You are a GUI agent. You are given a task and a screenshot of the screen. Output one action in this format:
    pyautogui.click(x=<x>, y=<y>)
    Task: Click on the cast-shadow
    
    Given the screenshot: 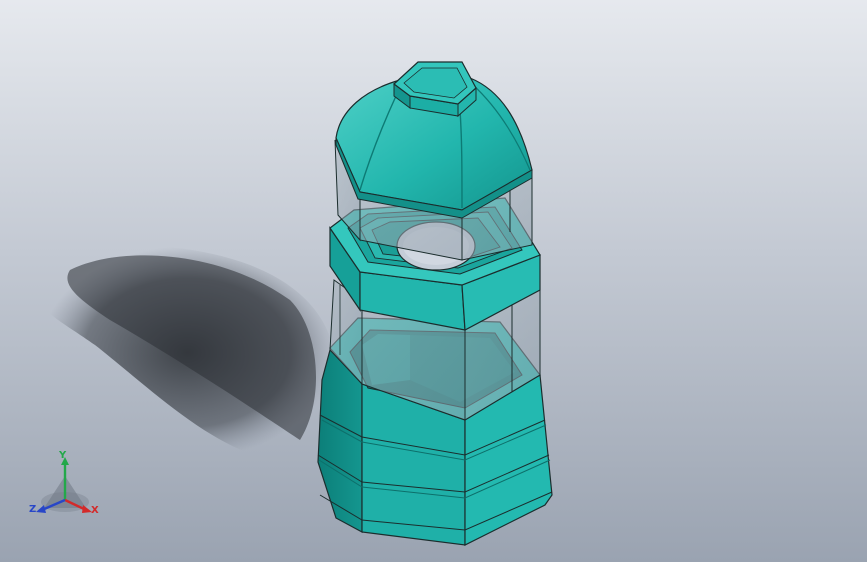 What is the action you would take?
    pyautogui.click(x=187, y=352)
    